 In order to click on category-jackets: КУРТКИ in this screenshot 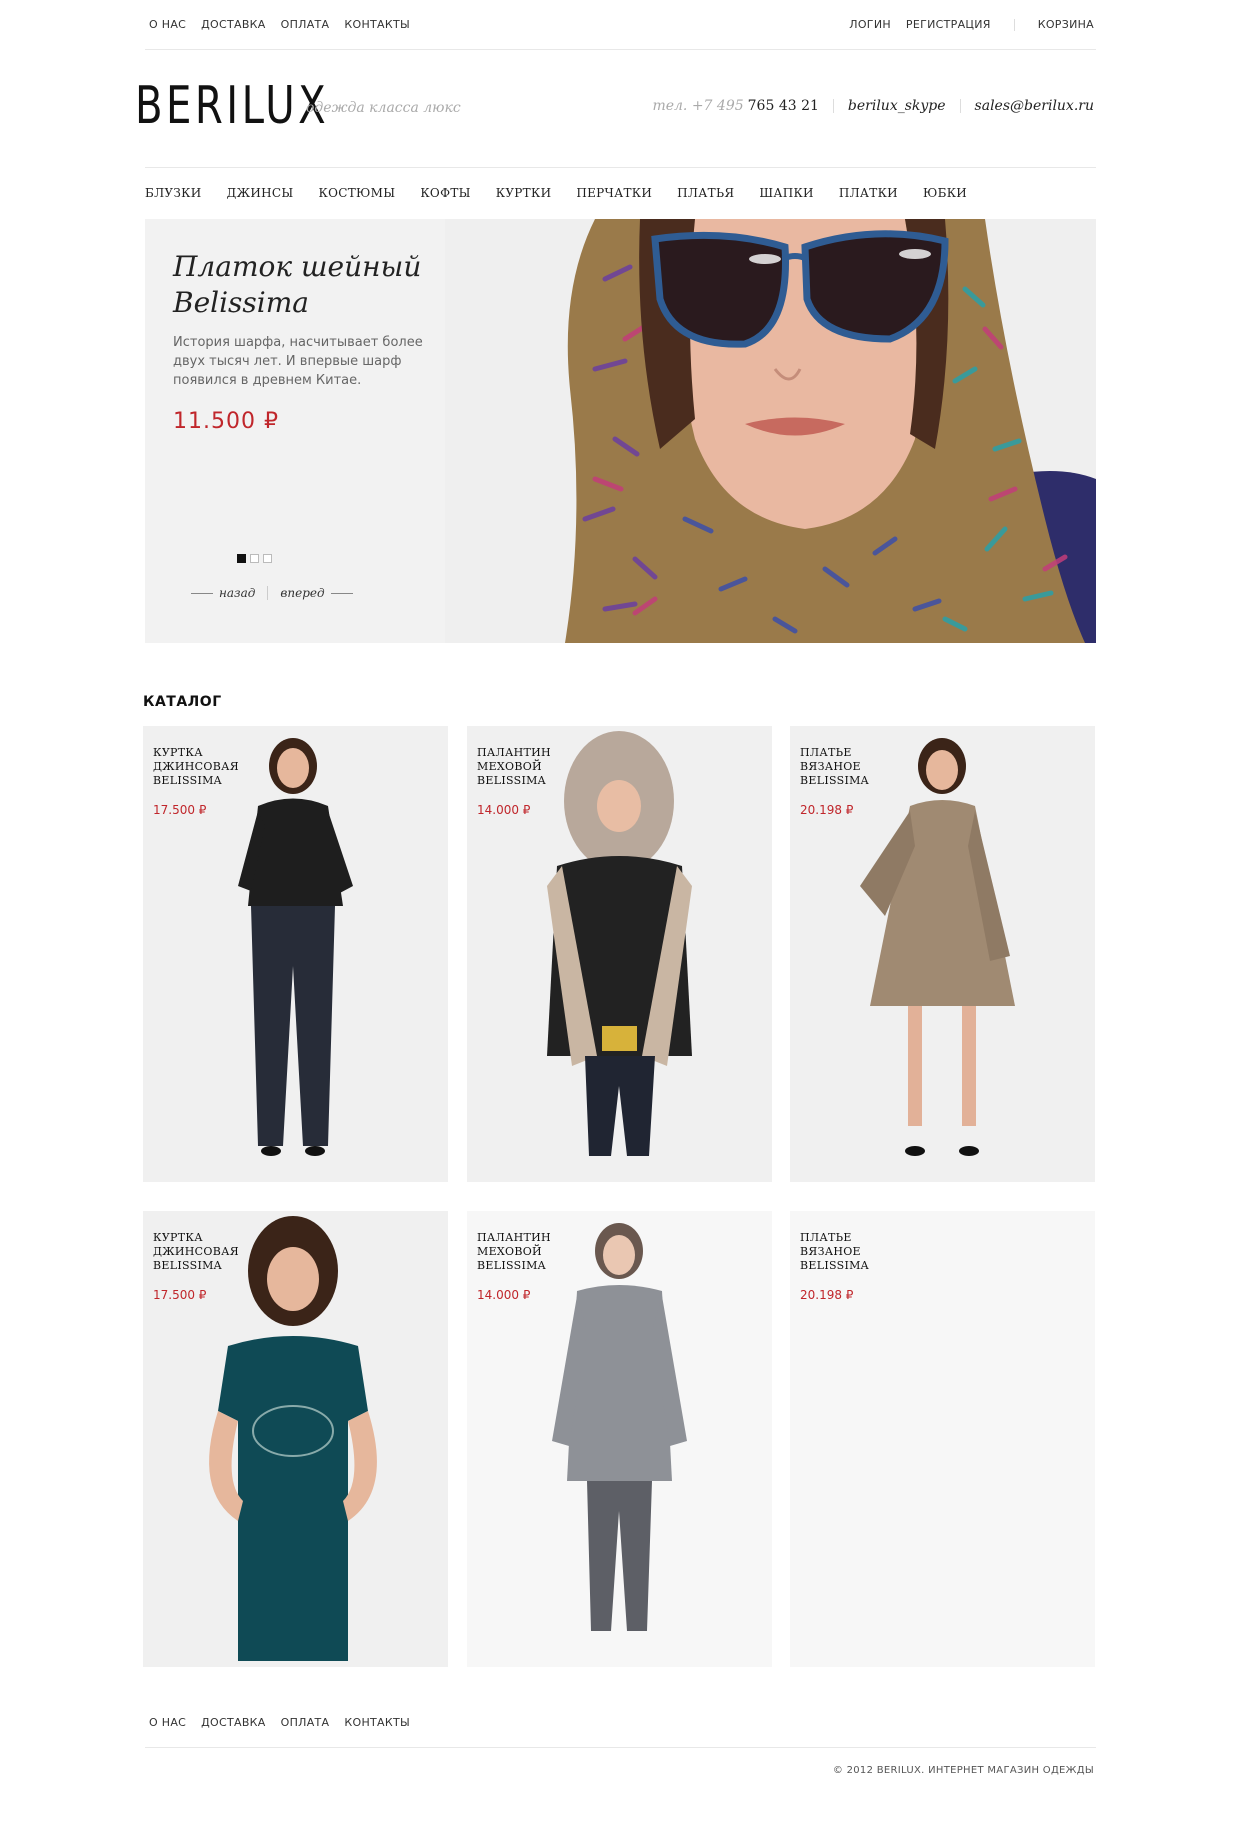, I will do `click(524, 193)`.